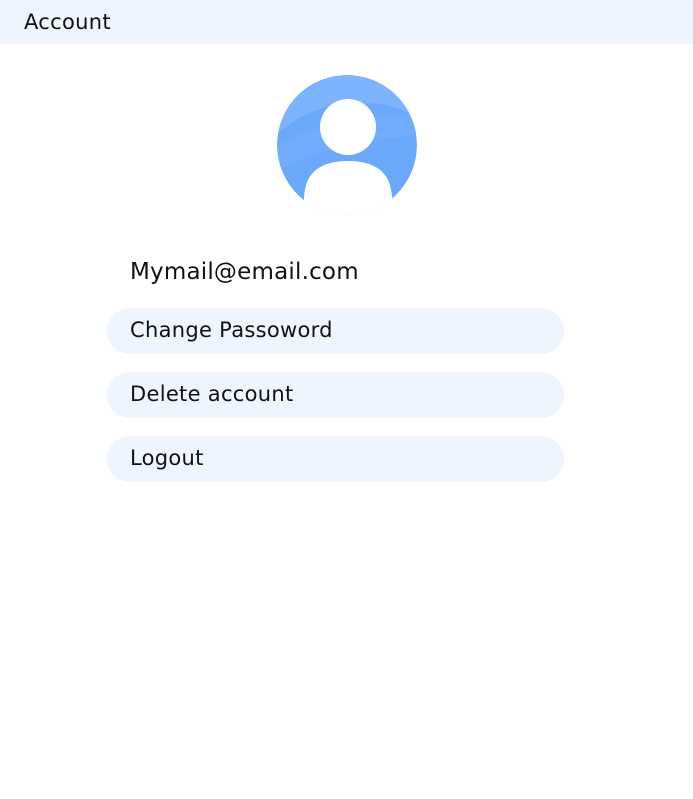 This screenshot has height=799, width=693. I want to click on logout-label: Logout, so click(167, 458).